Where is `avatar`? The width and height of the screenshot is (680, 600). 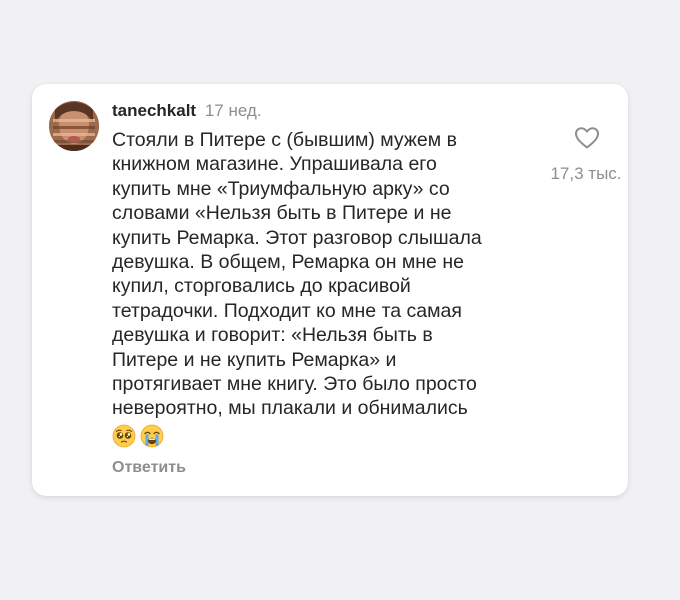
avatar is located at coordinates (74, 126).